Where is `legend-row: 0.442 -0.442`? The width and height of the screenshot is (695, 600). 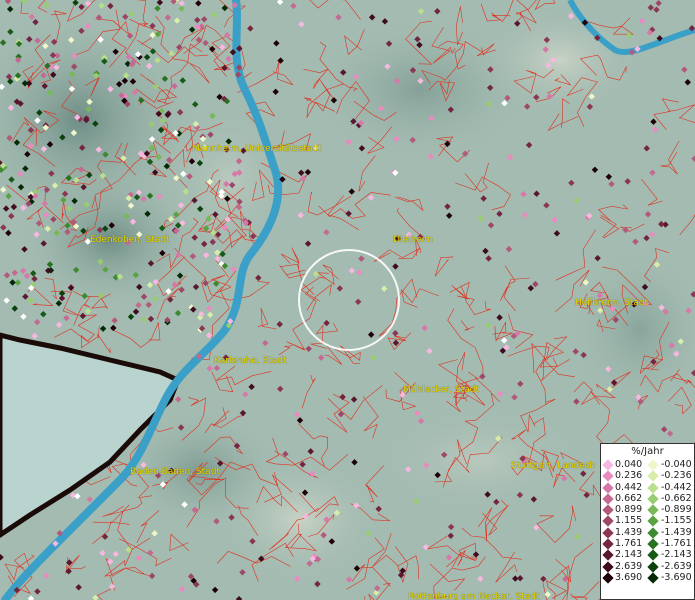
legend-row: 0.442 -0.442 is located at coordinates (647, 487).